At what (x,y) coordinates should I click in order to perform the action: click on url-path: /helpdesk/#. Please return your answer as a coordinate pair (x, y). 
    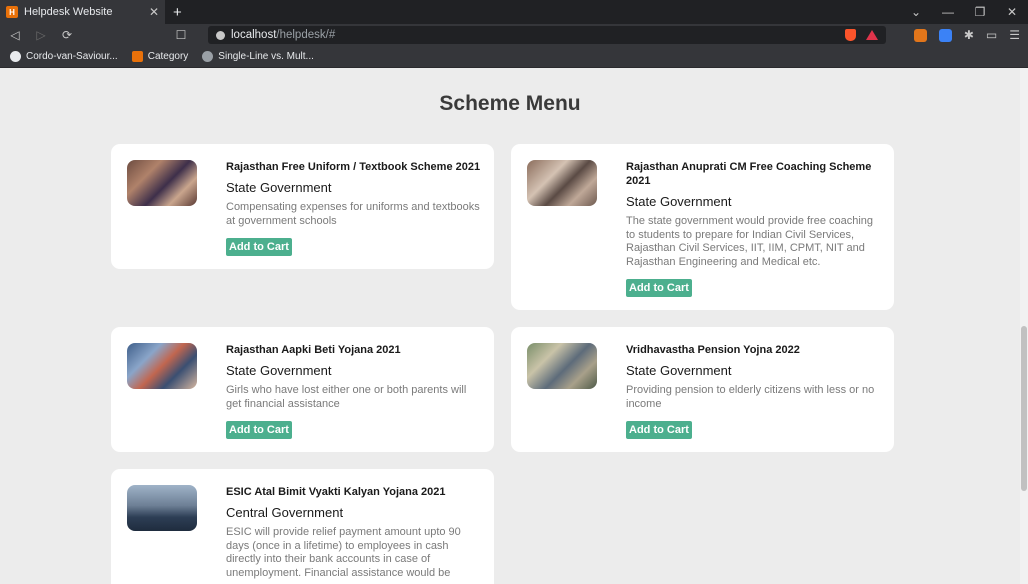
    Looking at the image, I should click on (306, 35).